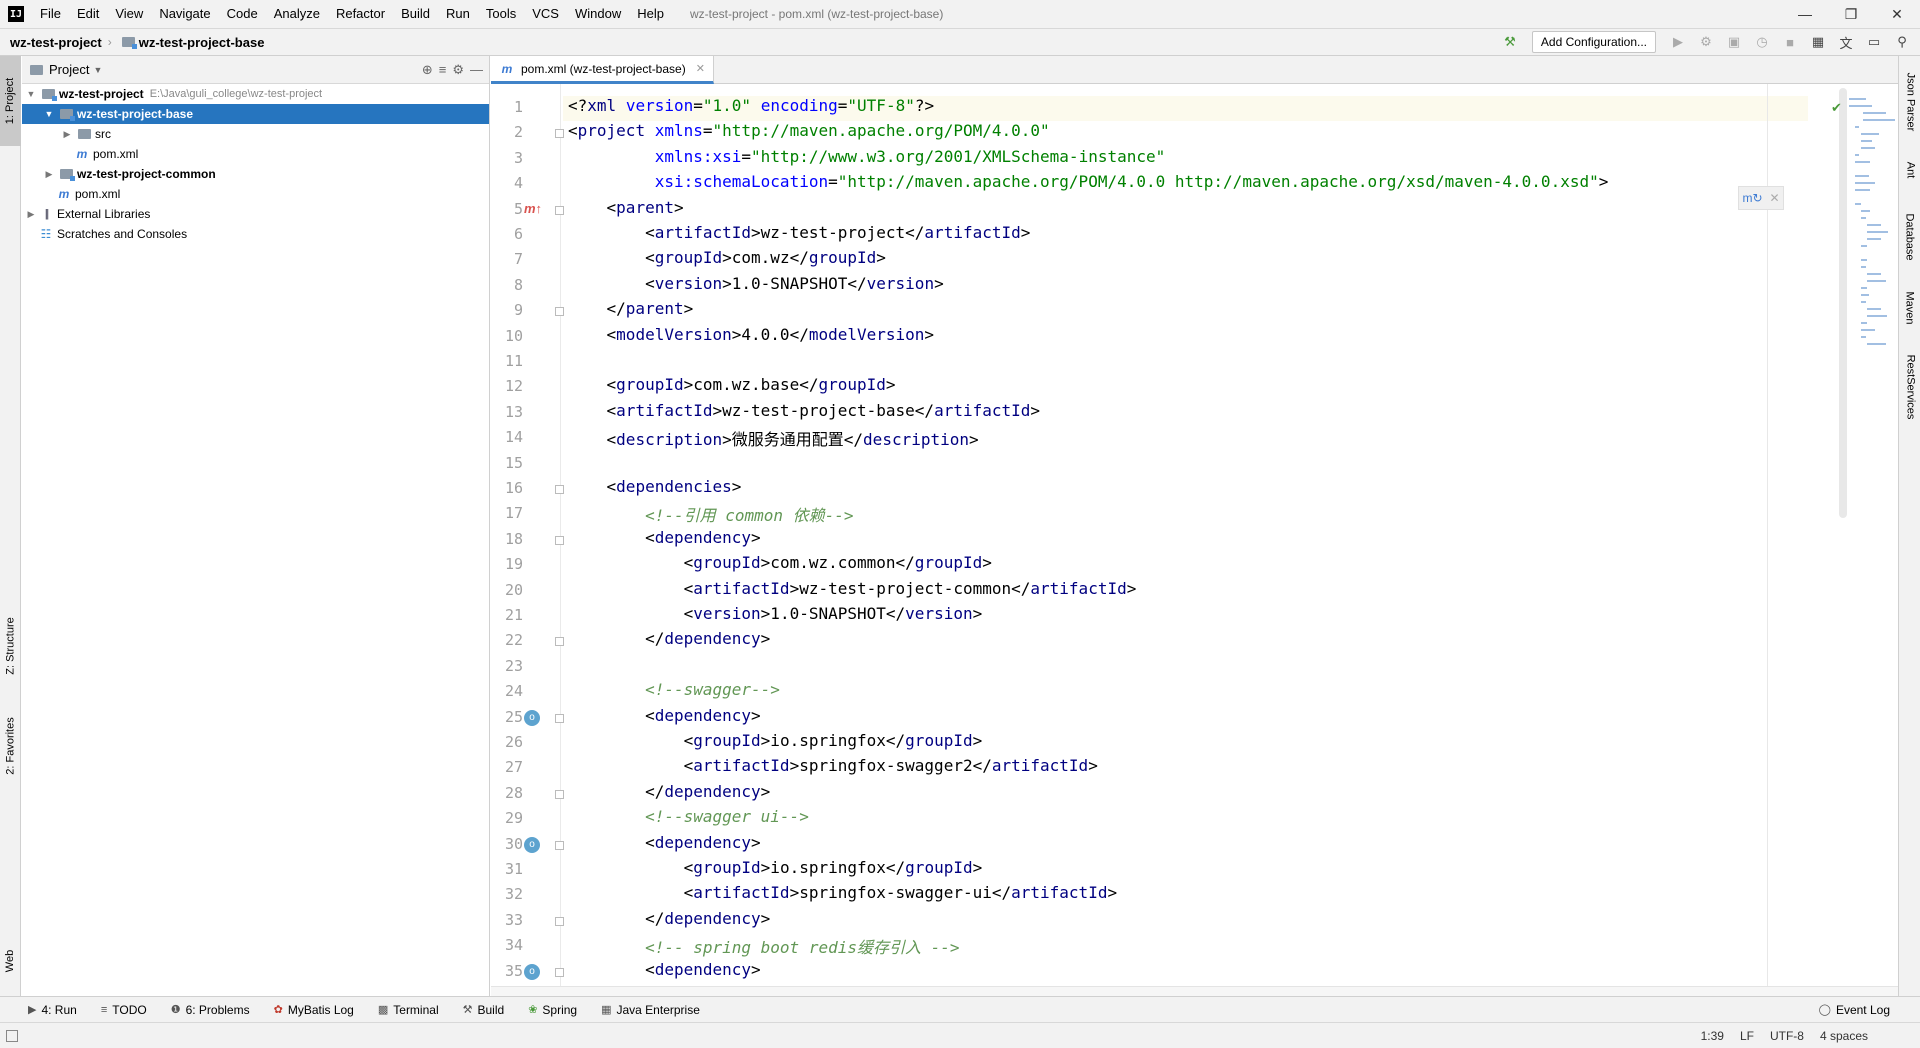 Image resolution: width=1920 pixels, height=1048 pixels. What do you see at coordinates (484, 1010) in the screenshot?
I see `tool-build: ⚒ Build` at bounding box center [484, 1010].